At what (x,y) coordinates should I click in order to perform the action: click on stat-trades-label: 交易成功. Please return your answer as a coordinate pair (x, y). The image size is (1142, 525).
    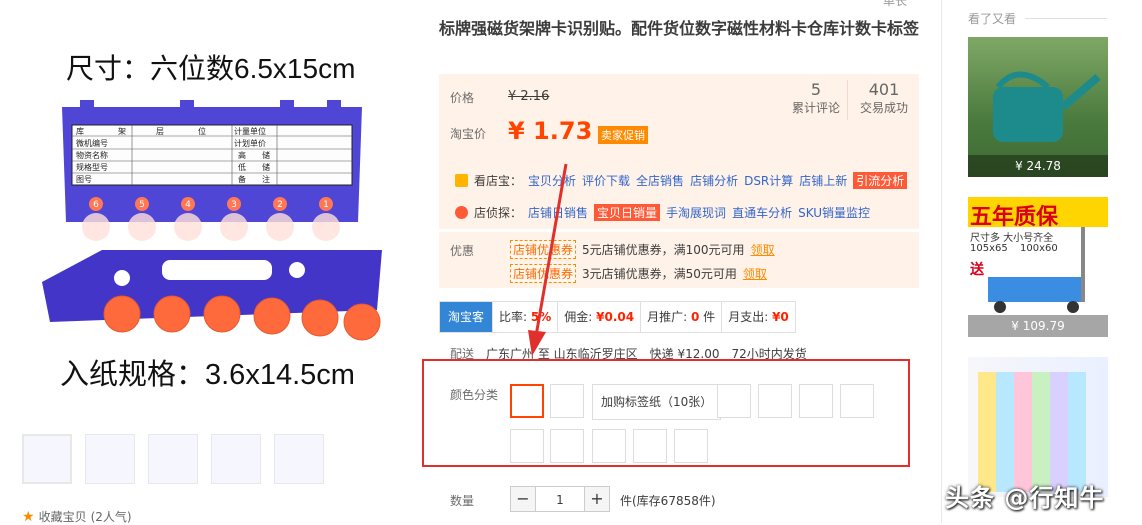
    Looking at the image, I should click on (883, 108).